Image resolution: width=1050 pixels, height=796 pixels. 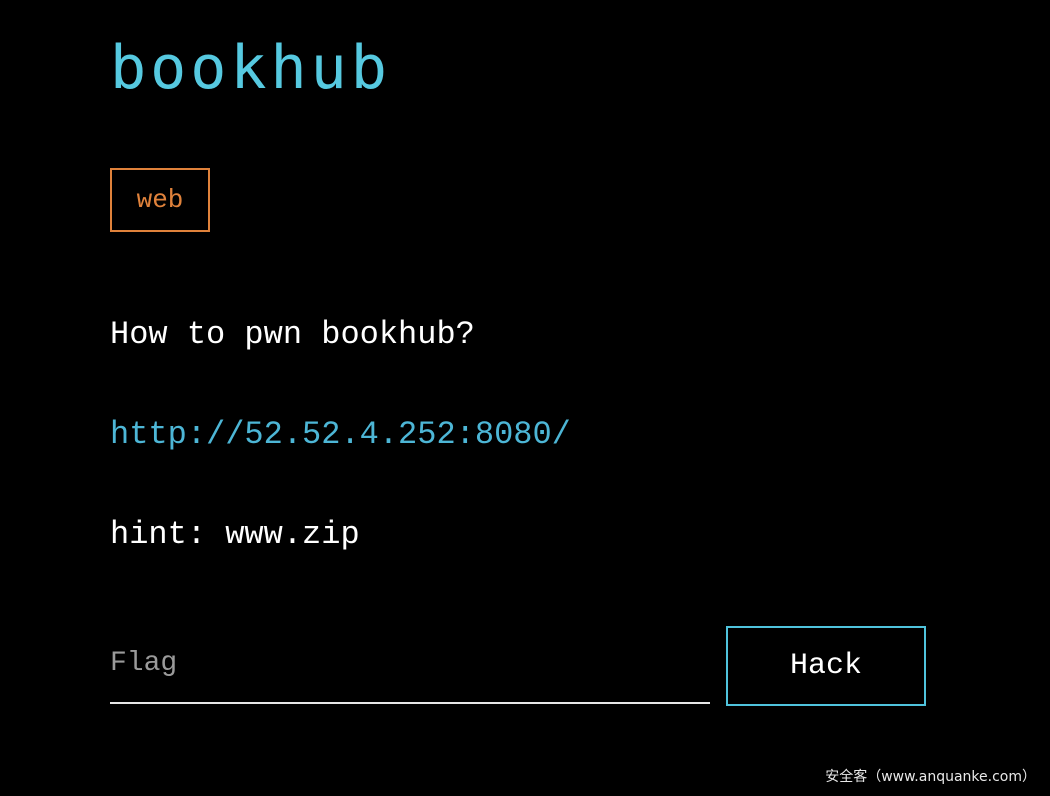 I want to click on challenge-hint: hint: www.zip, so click(x=235, y=534).